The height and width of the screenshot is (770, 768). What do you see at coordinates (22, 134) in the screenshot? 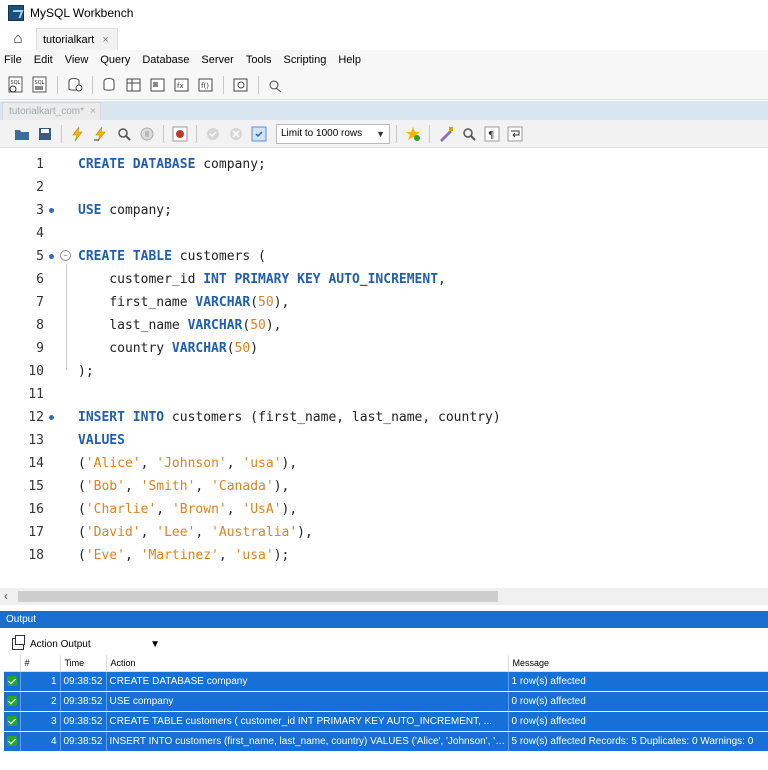
I see `open-file-icon` at bounding box center [22, 134].